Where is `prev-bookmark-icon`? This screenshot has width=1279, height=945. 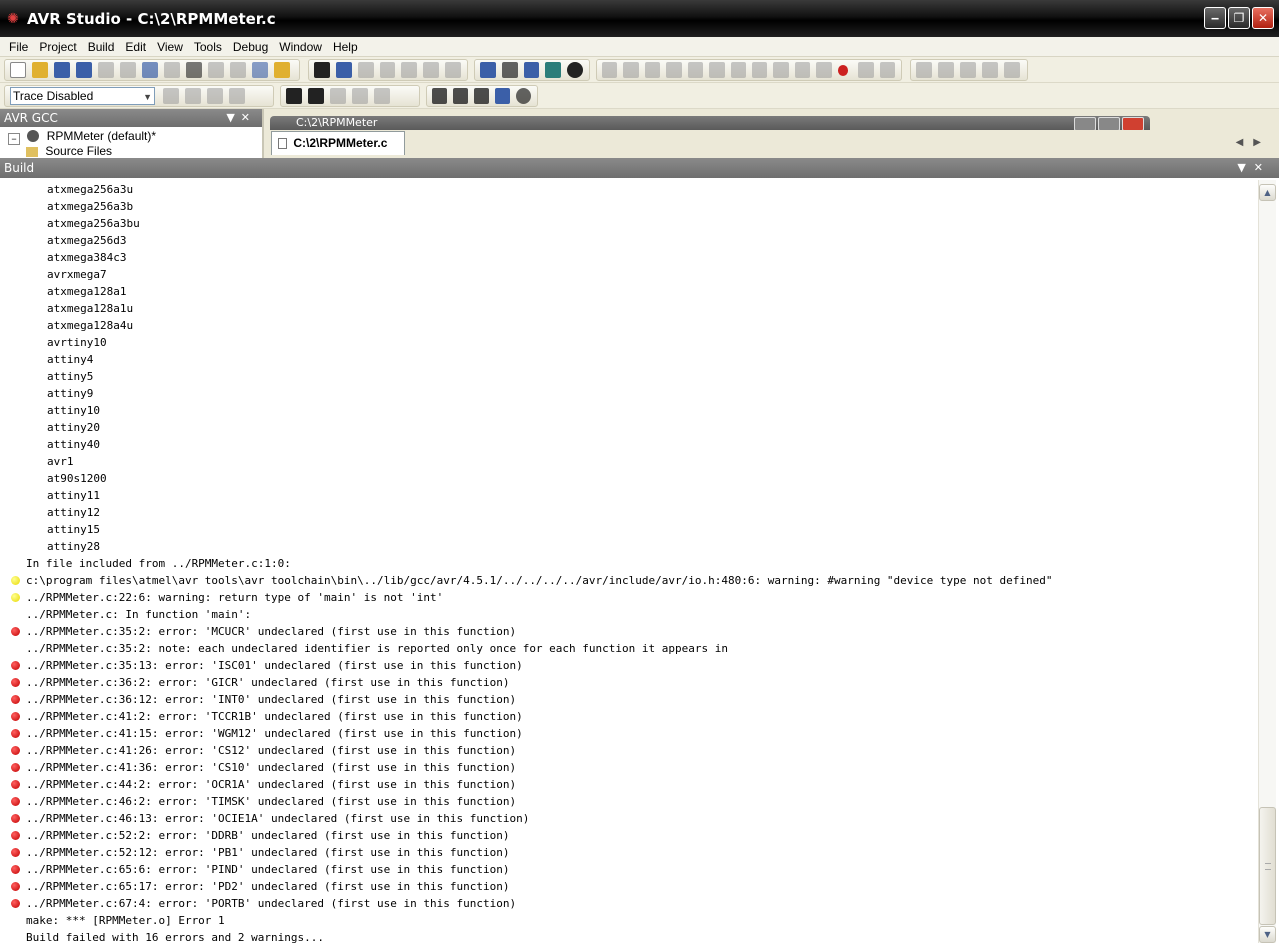 prev-bookmark-icon is located at coordinates (387, 70).